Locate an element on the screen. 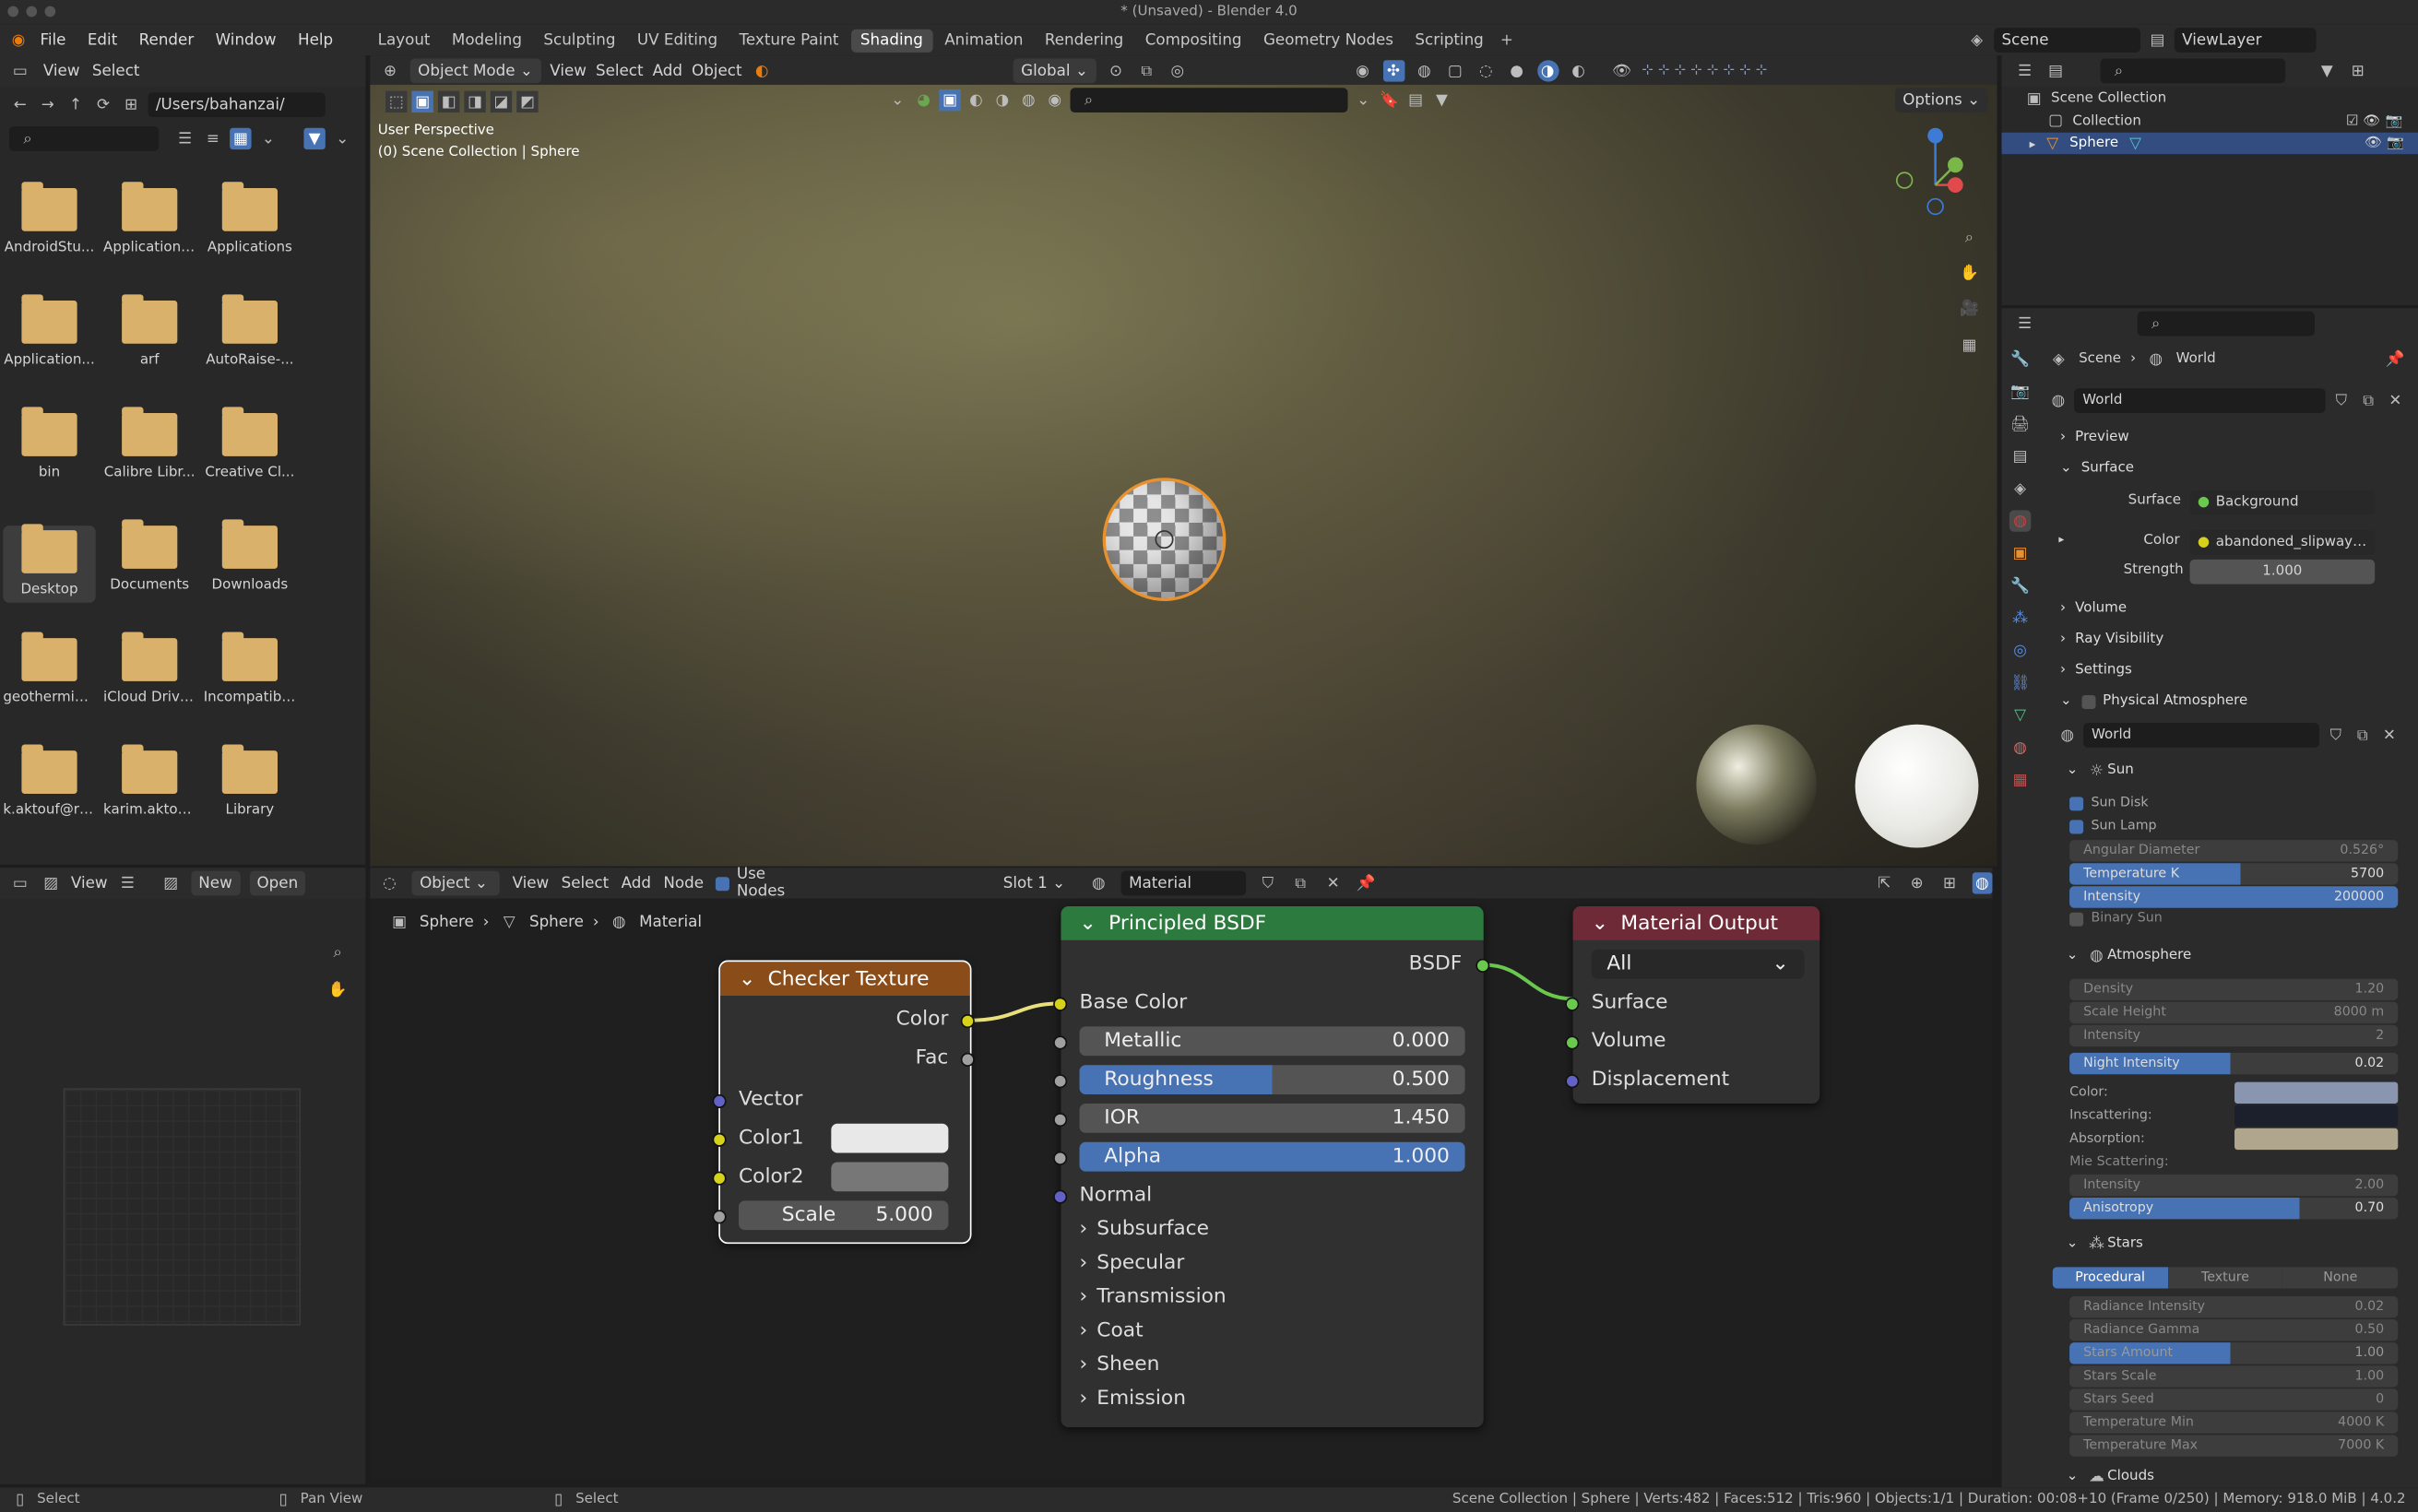 The height and width of the screenshot is (1512, 2418). tab-geometry-nodes: Geometry Nodes is located at coordinates (1328, 41).